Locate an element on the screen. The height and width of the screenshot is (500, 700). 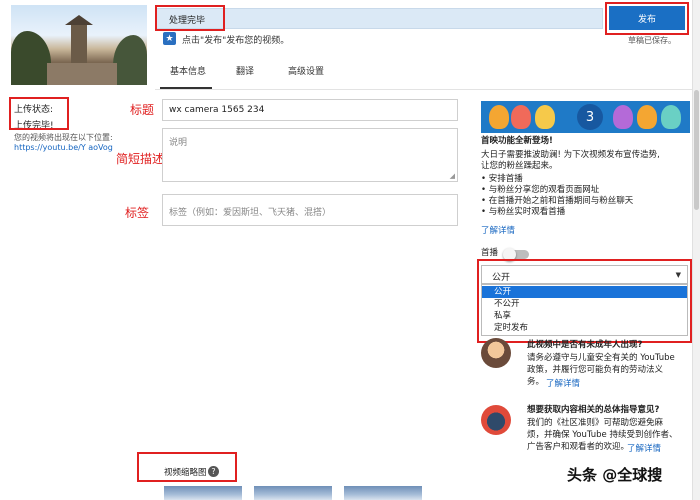
watermark-text: 头条 @全球搜 is located at coordinates (615, 475).